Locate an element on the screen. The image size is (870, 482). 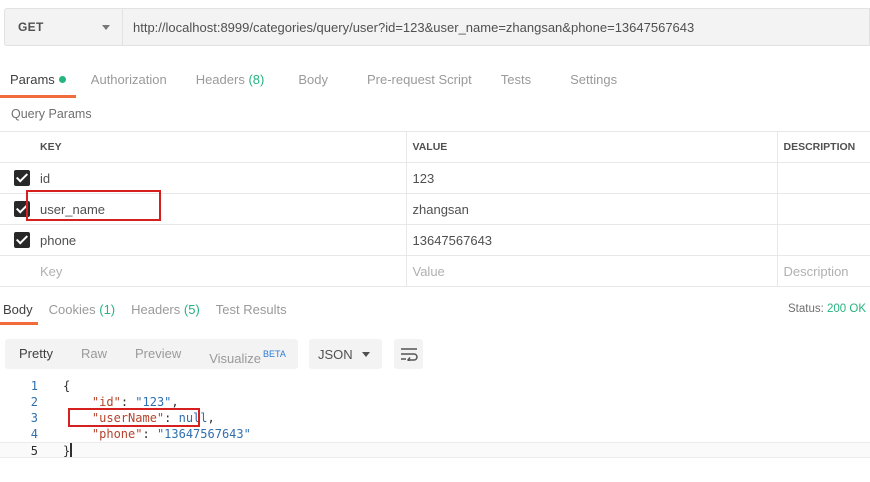
highlight-box-username-null is located at coordinates (134, 417).